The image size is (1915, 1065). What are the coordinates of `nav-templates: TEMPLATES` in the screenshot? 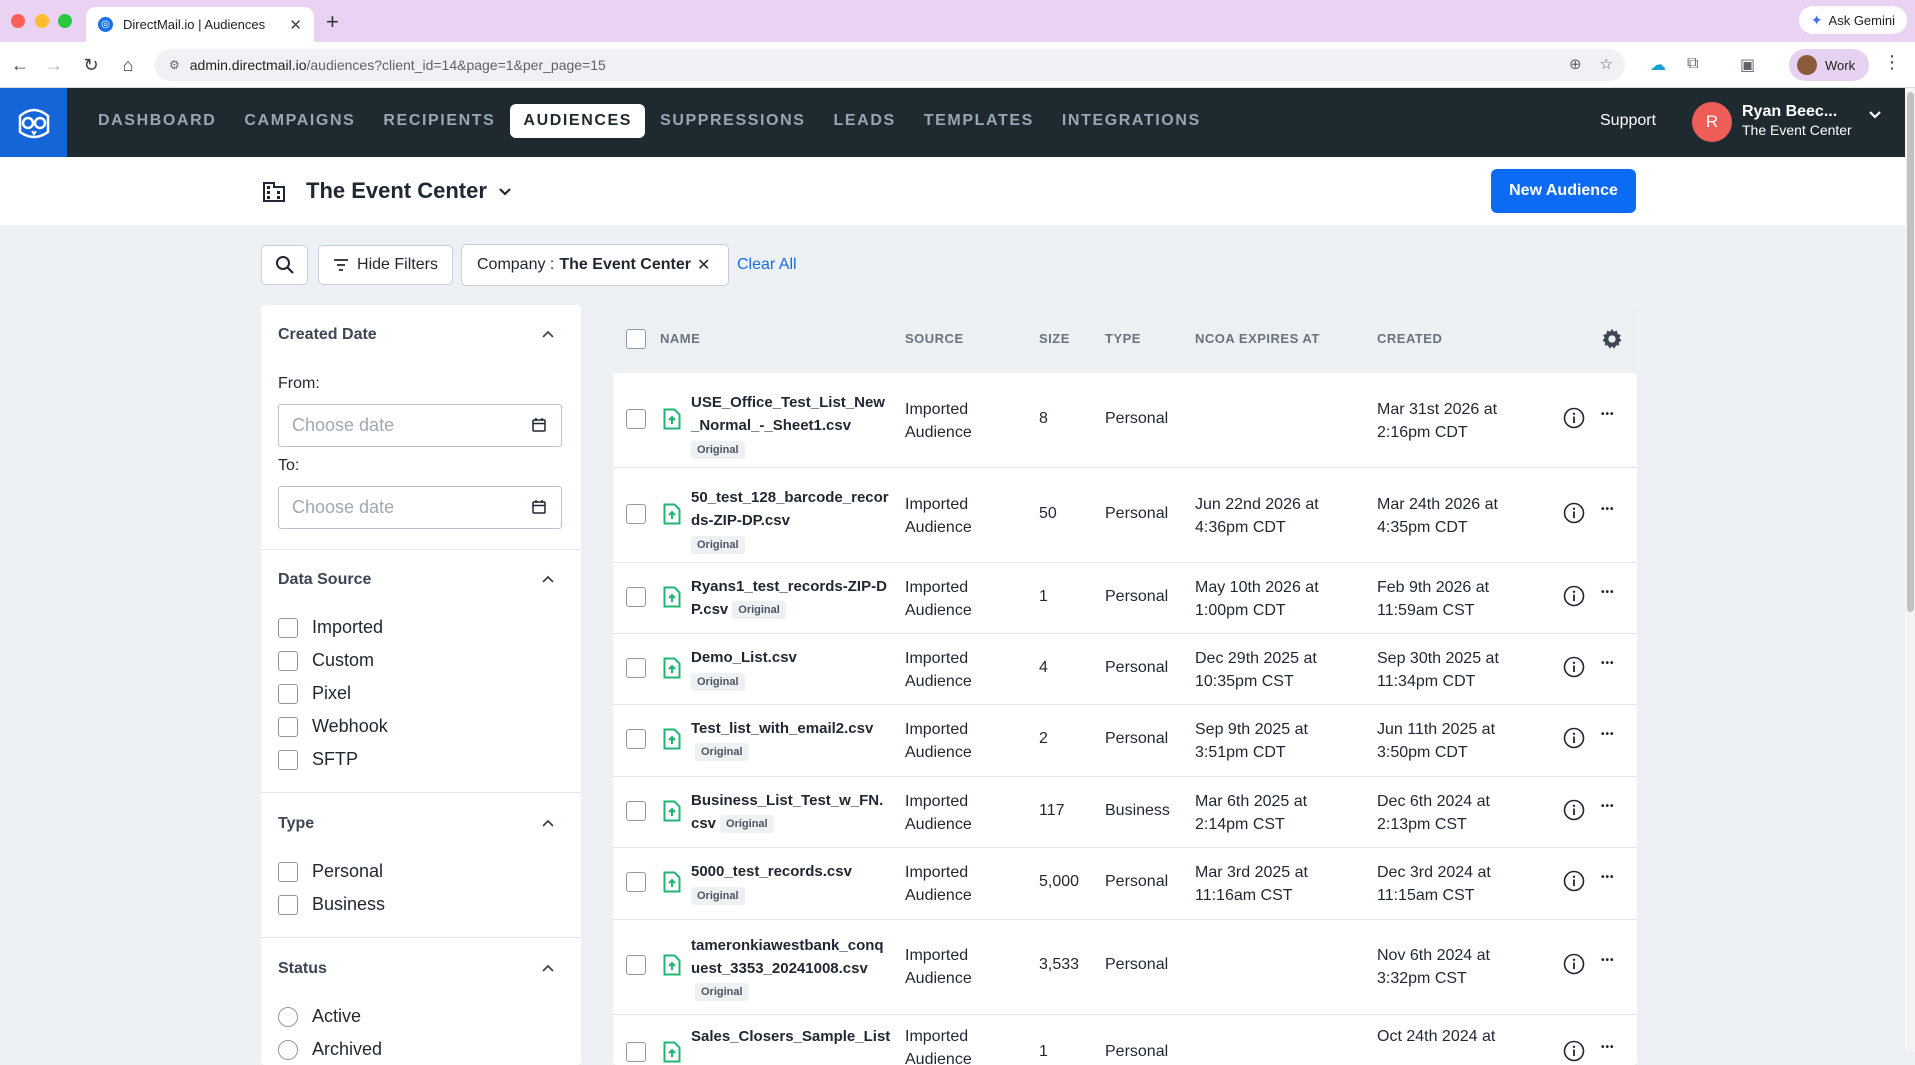 It's located at (979, 121).